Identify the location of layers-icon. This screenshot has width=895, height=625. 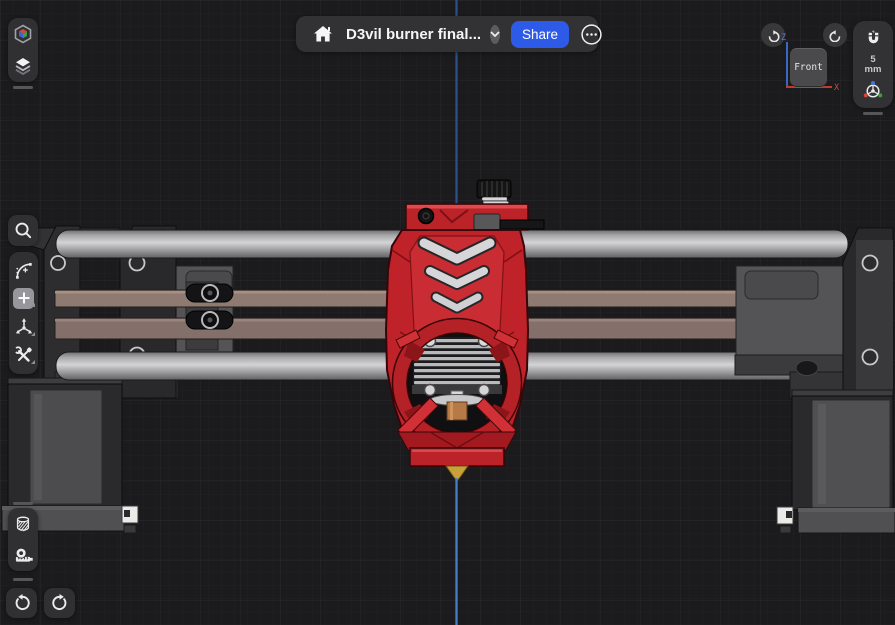
(23, 66).